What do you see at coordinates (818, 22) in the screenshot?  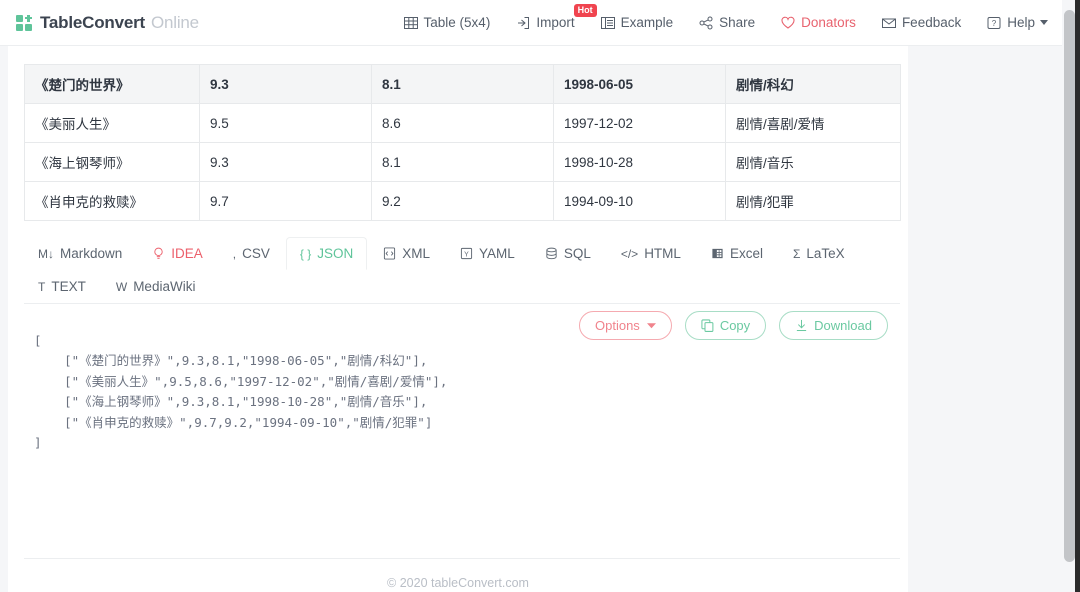 I see `nav-item-donators: Donators` at bounding box center [818, 22].